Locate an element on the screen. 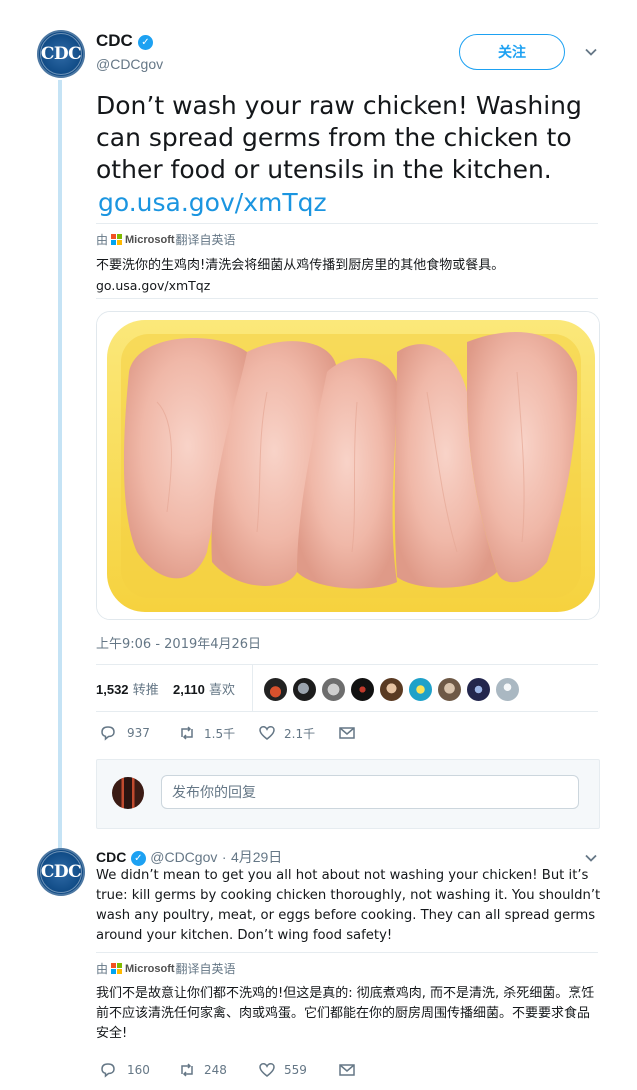 Image resolution: width=637 pixels, height=1090 pixels. reply-composer: 发布你的回复 is located at coordinates (348, 794).